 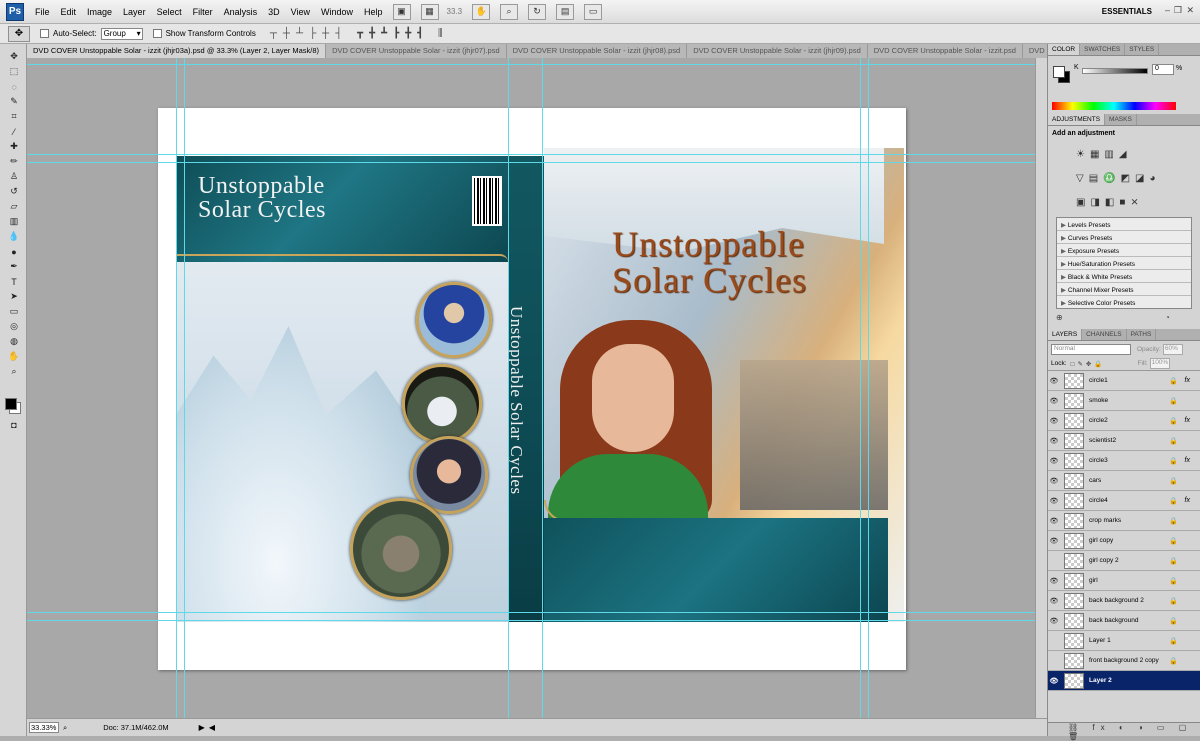 What do you see at coordinates (1124, 641) in the screenshot?
I see `layer-row: Layer 1 🔒` at bounding box center [1124, 641].